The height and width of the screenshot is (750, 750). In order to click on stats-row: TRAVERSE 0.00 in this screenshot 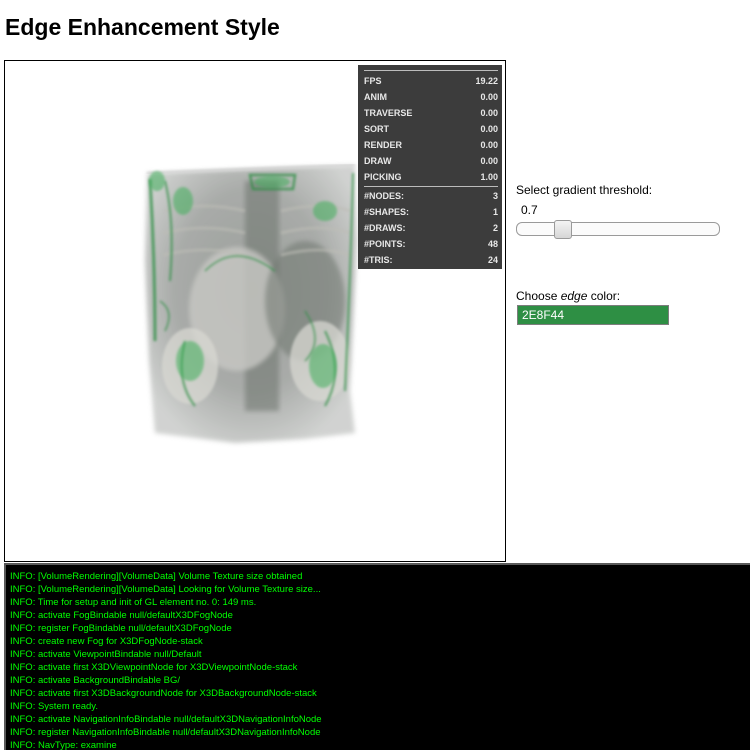, I will do `click(431, 113)`.